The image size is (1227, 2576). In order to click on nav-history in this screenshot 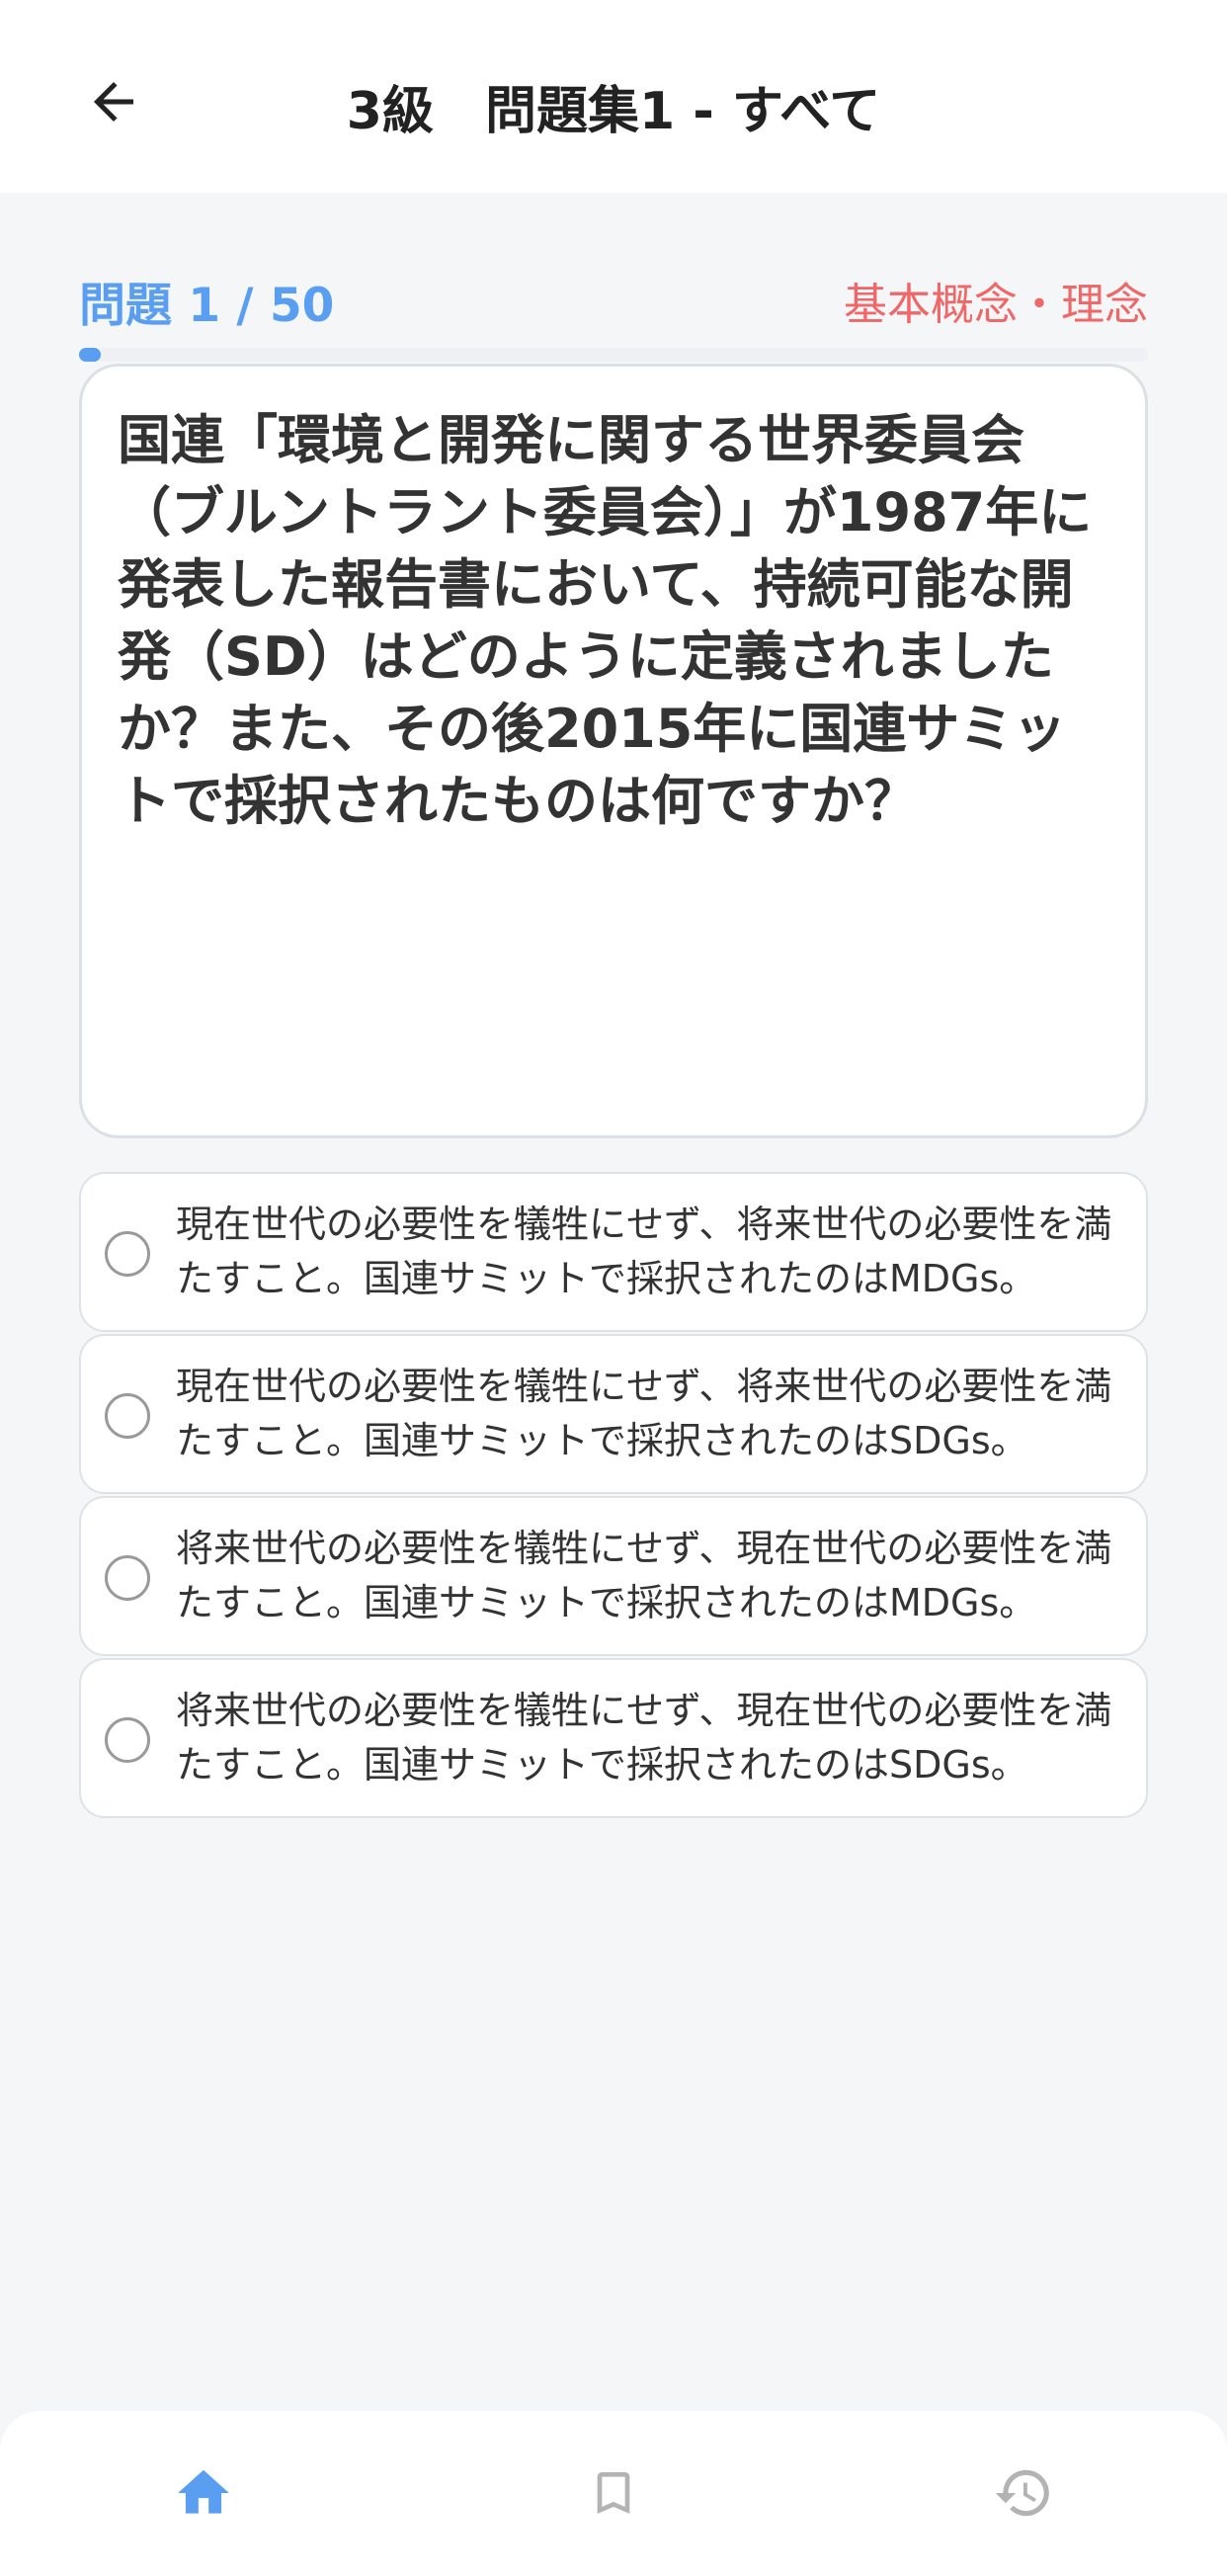, I will do `click(1023, 2493)`.